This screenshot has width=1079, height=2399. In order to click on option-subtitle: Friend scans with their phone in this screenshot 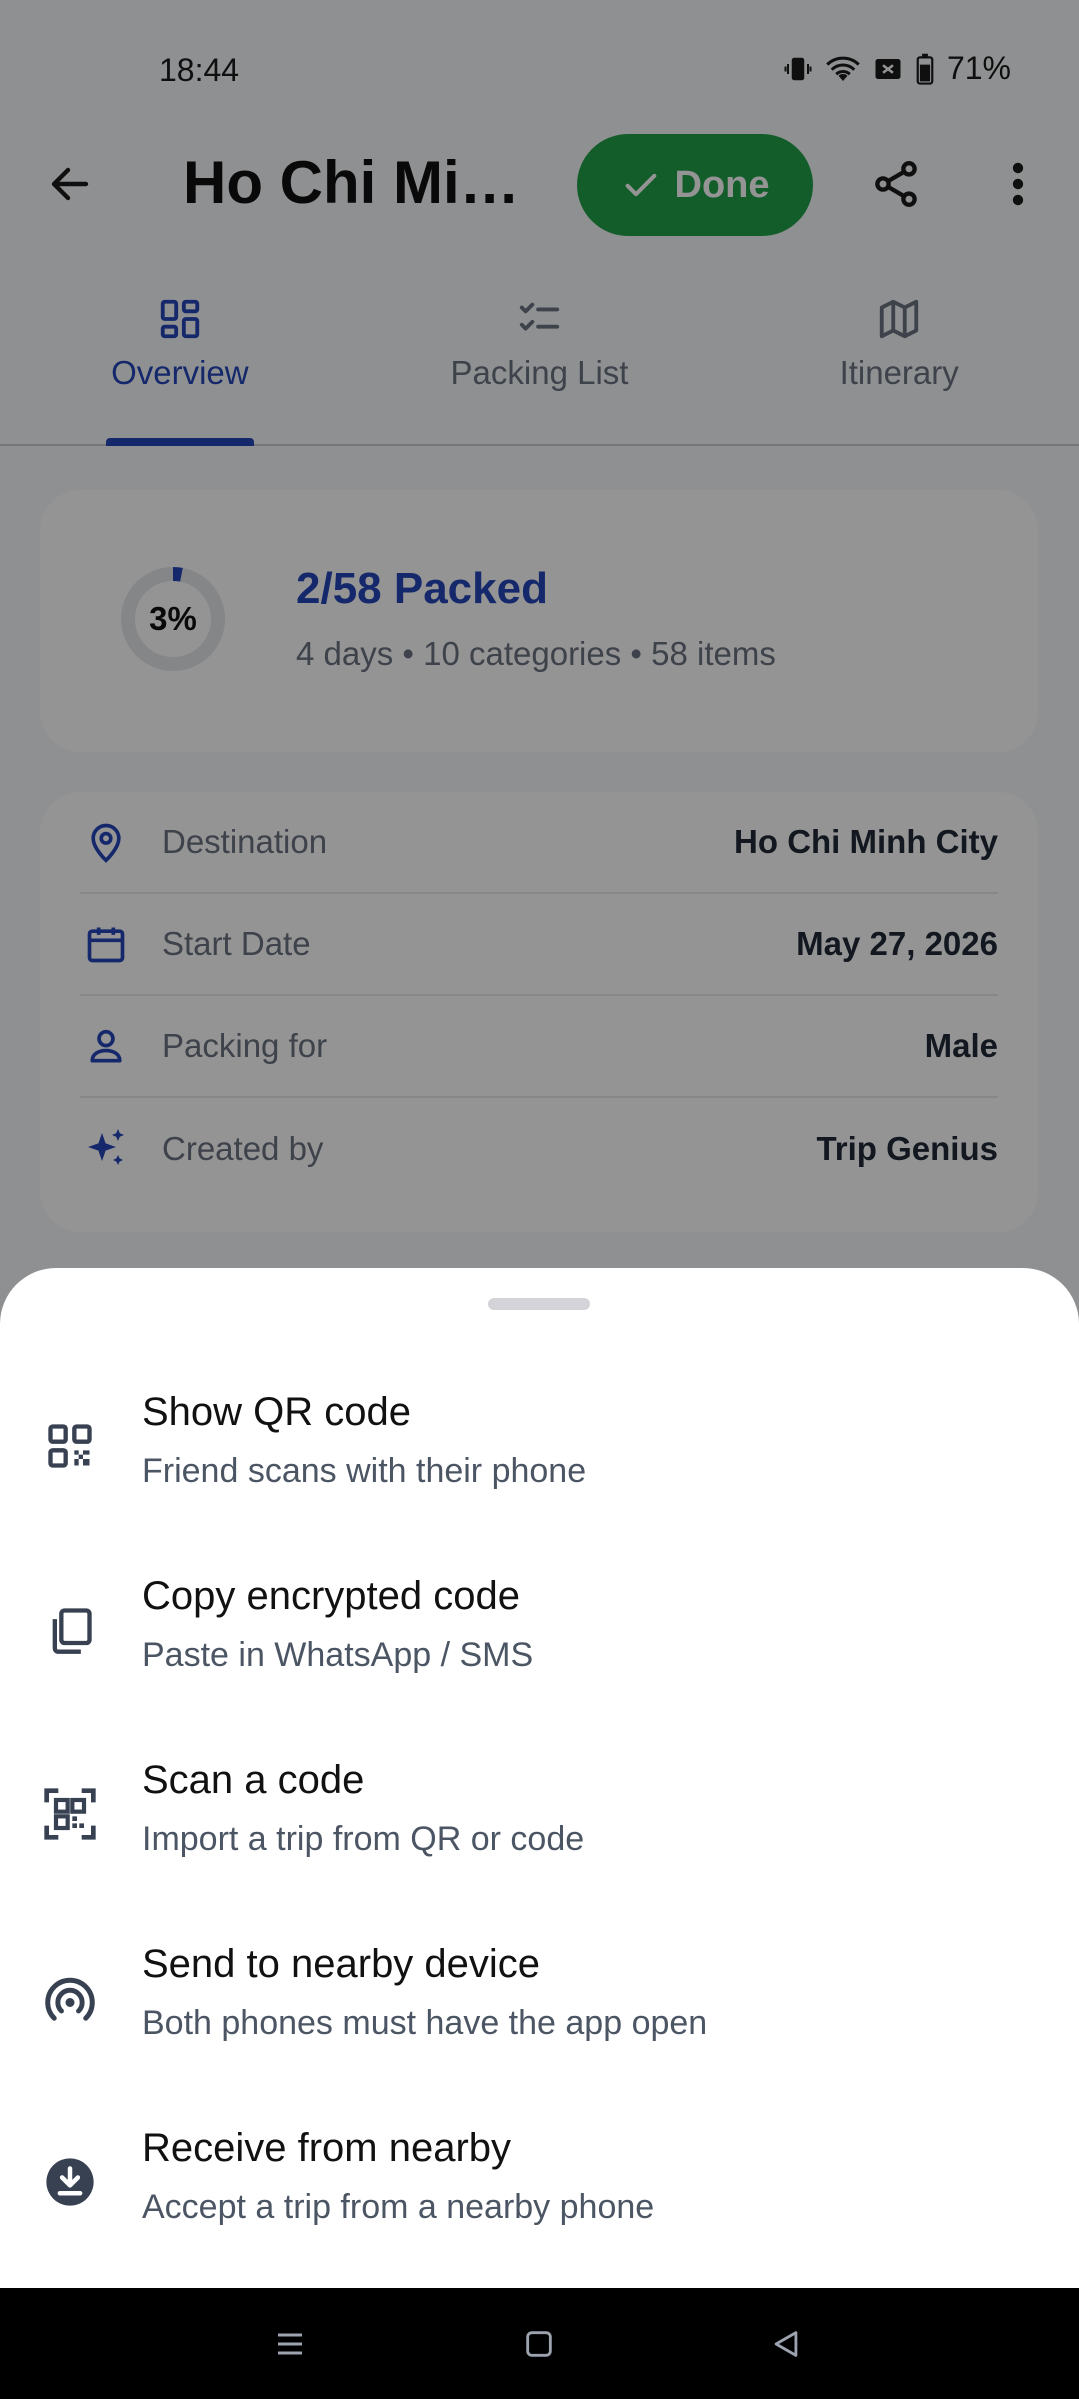, I will do `click(364, 1471)`.